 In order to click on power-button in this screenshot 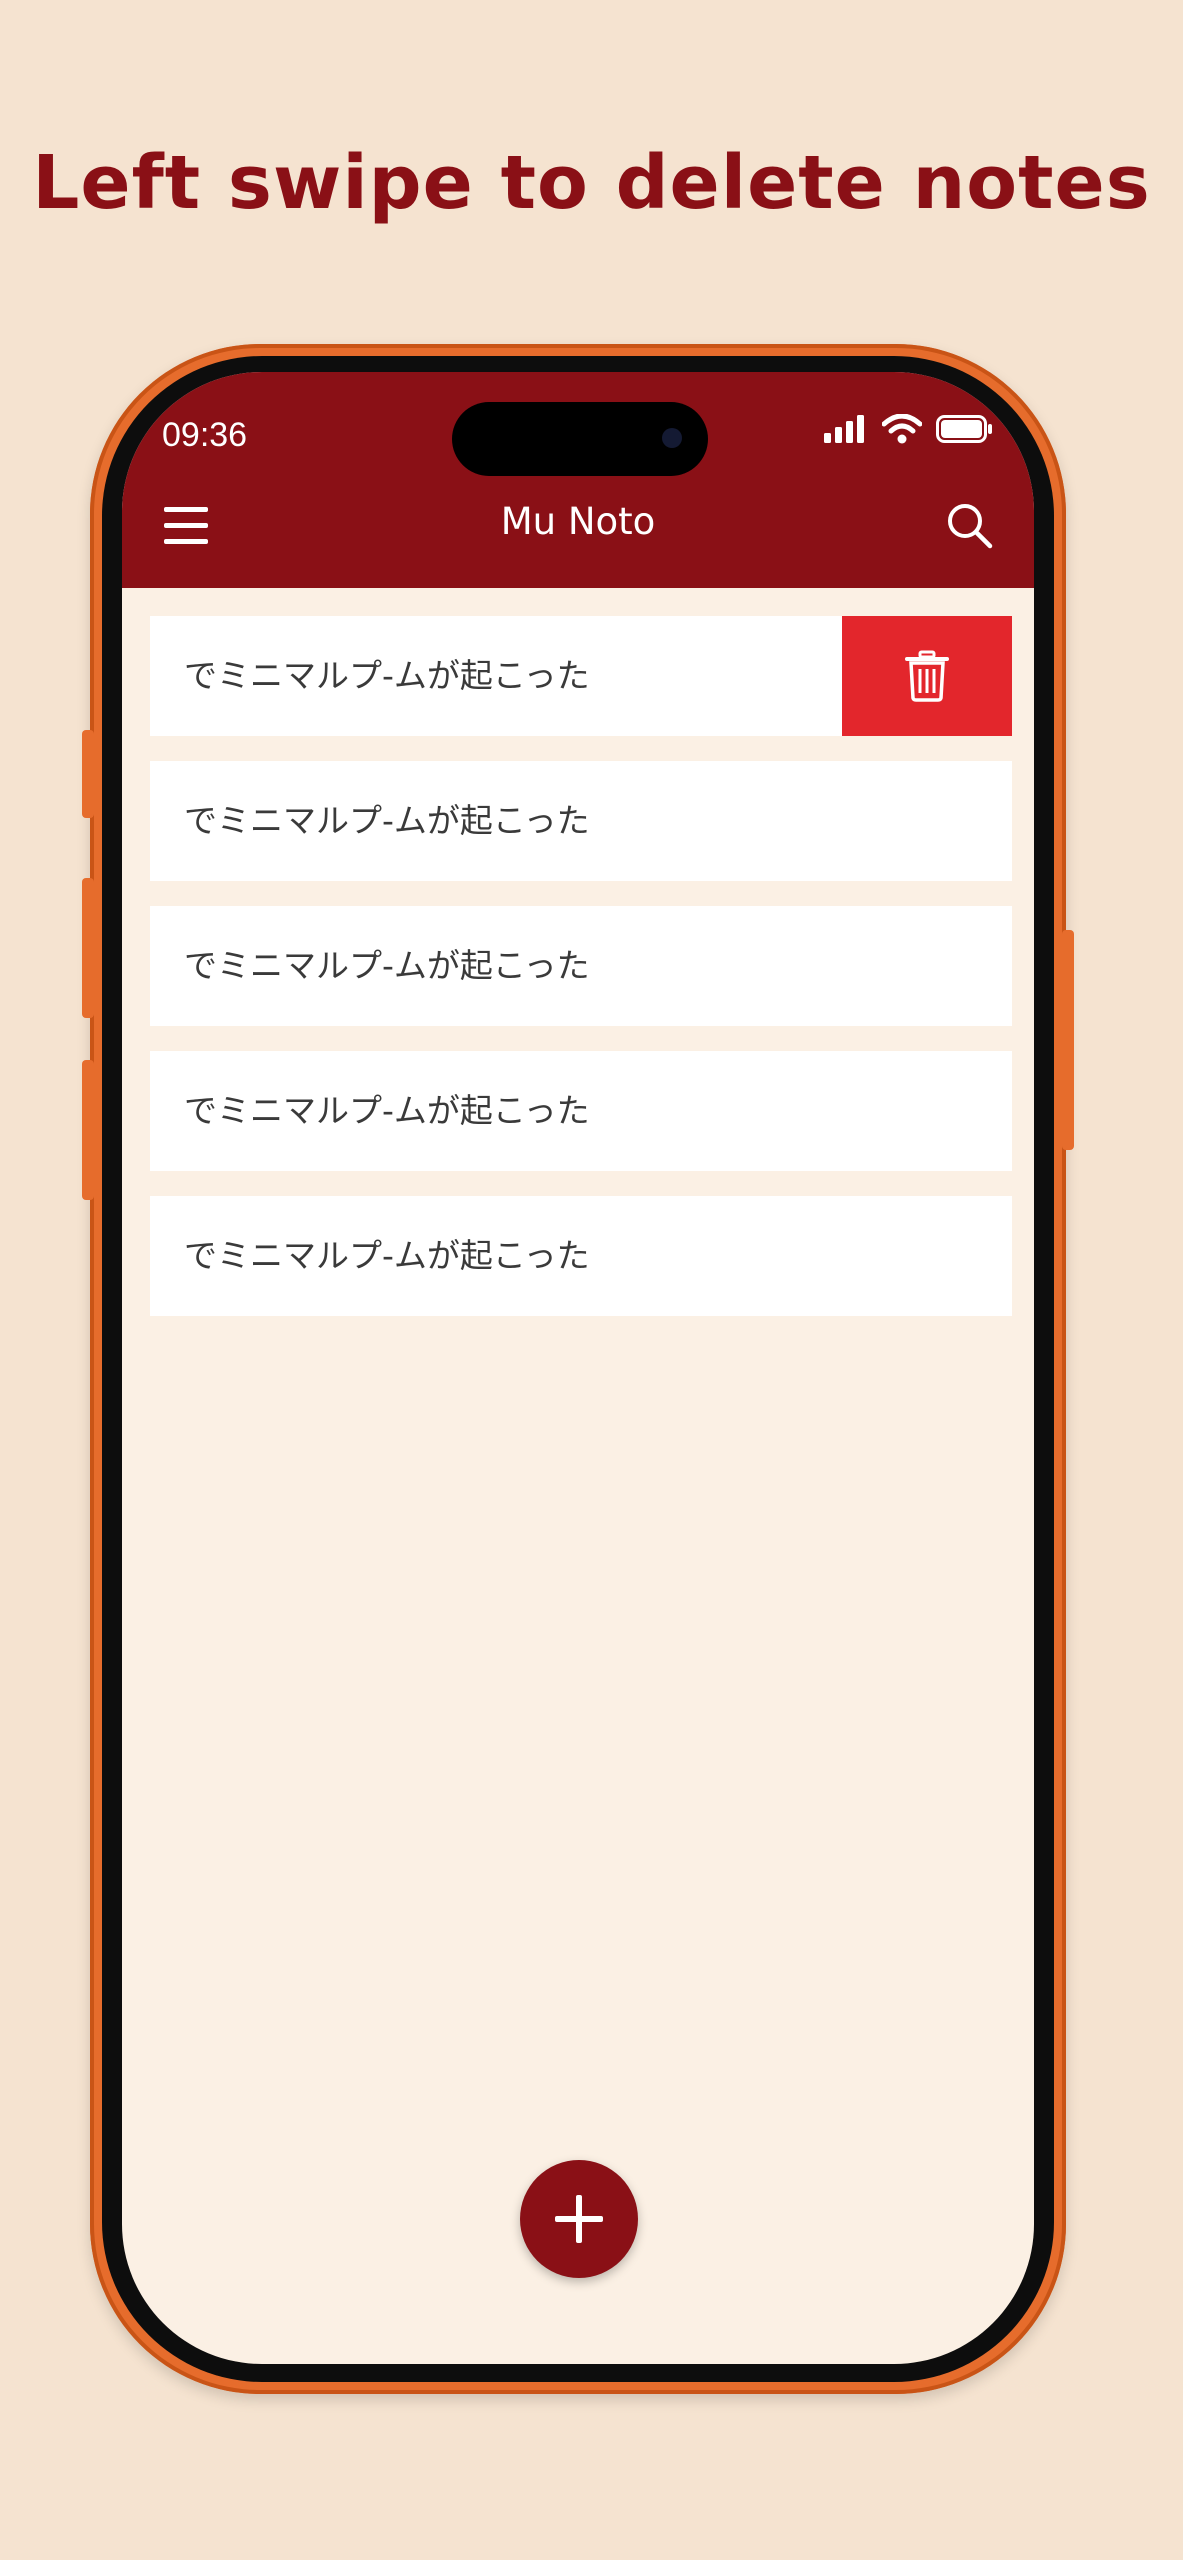, I will do `click(1068, 1040)`.